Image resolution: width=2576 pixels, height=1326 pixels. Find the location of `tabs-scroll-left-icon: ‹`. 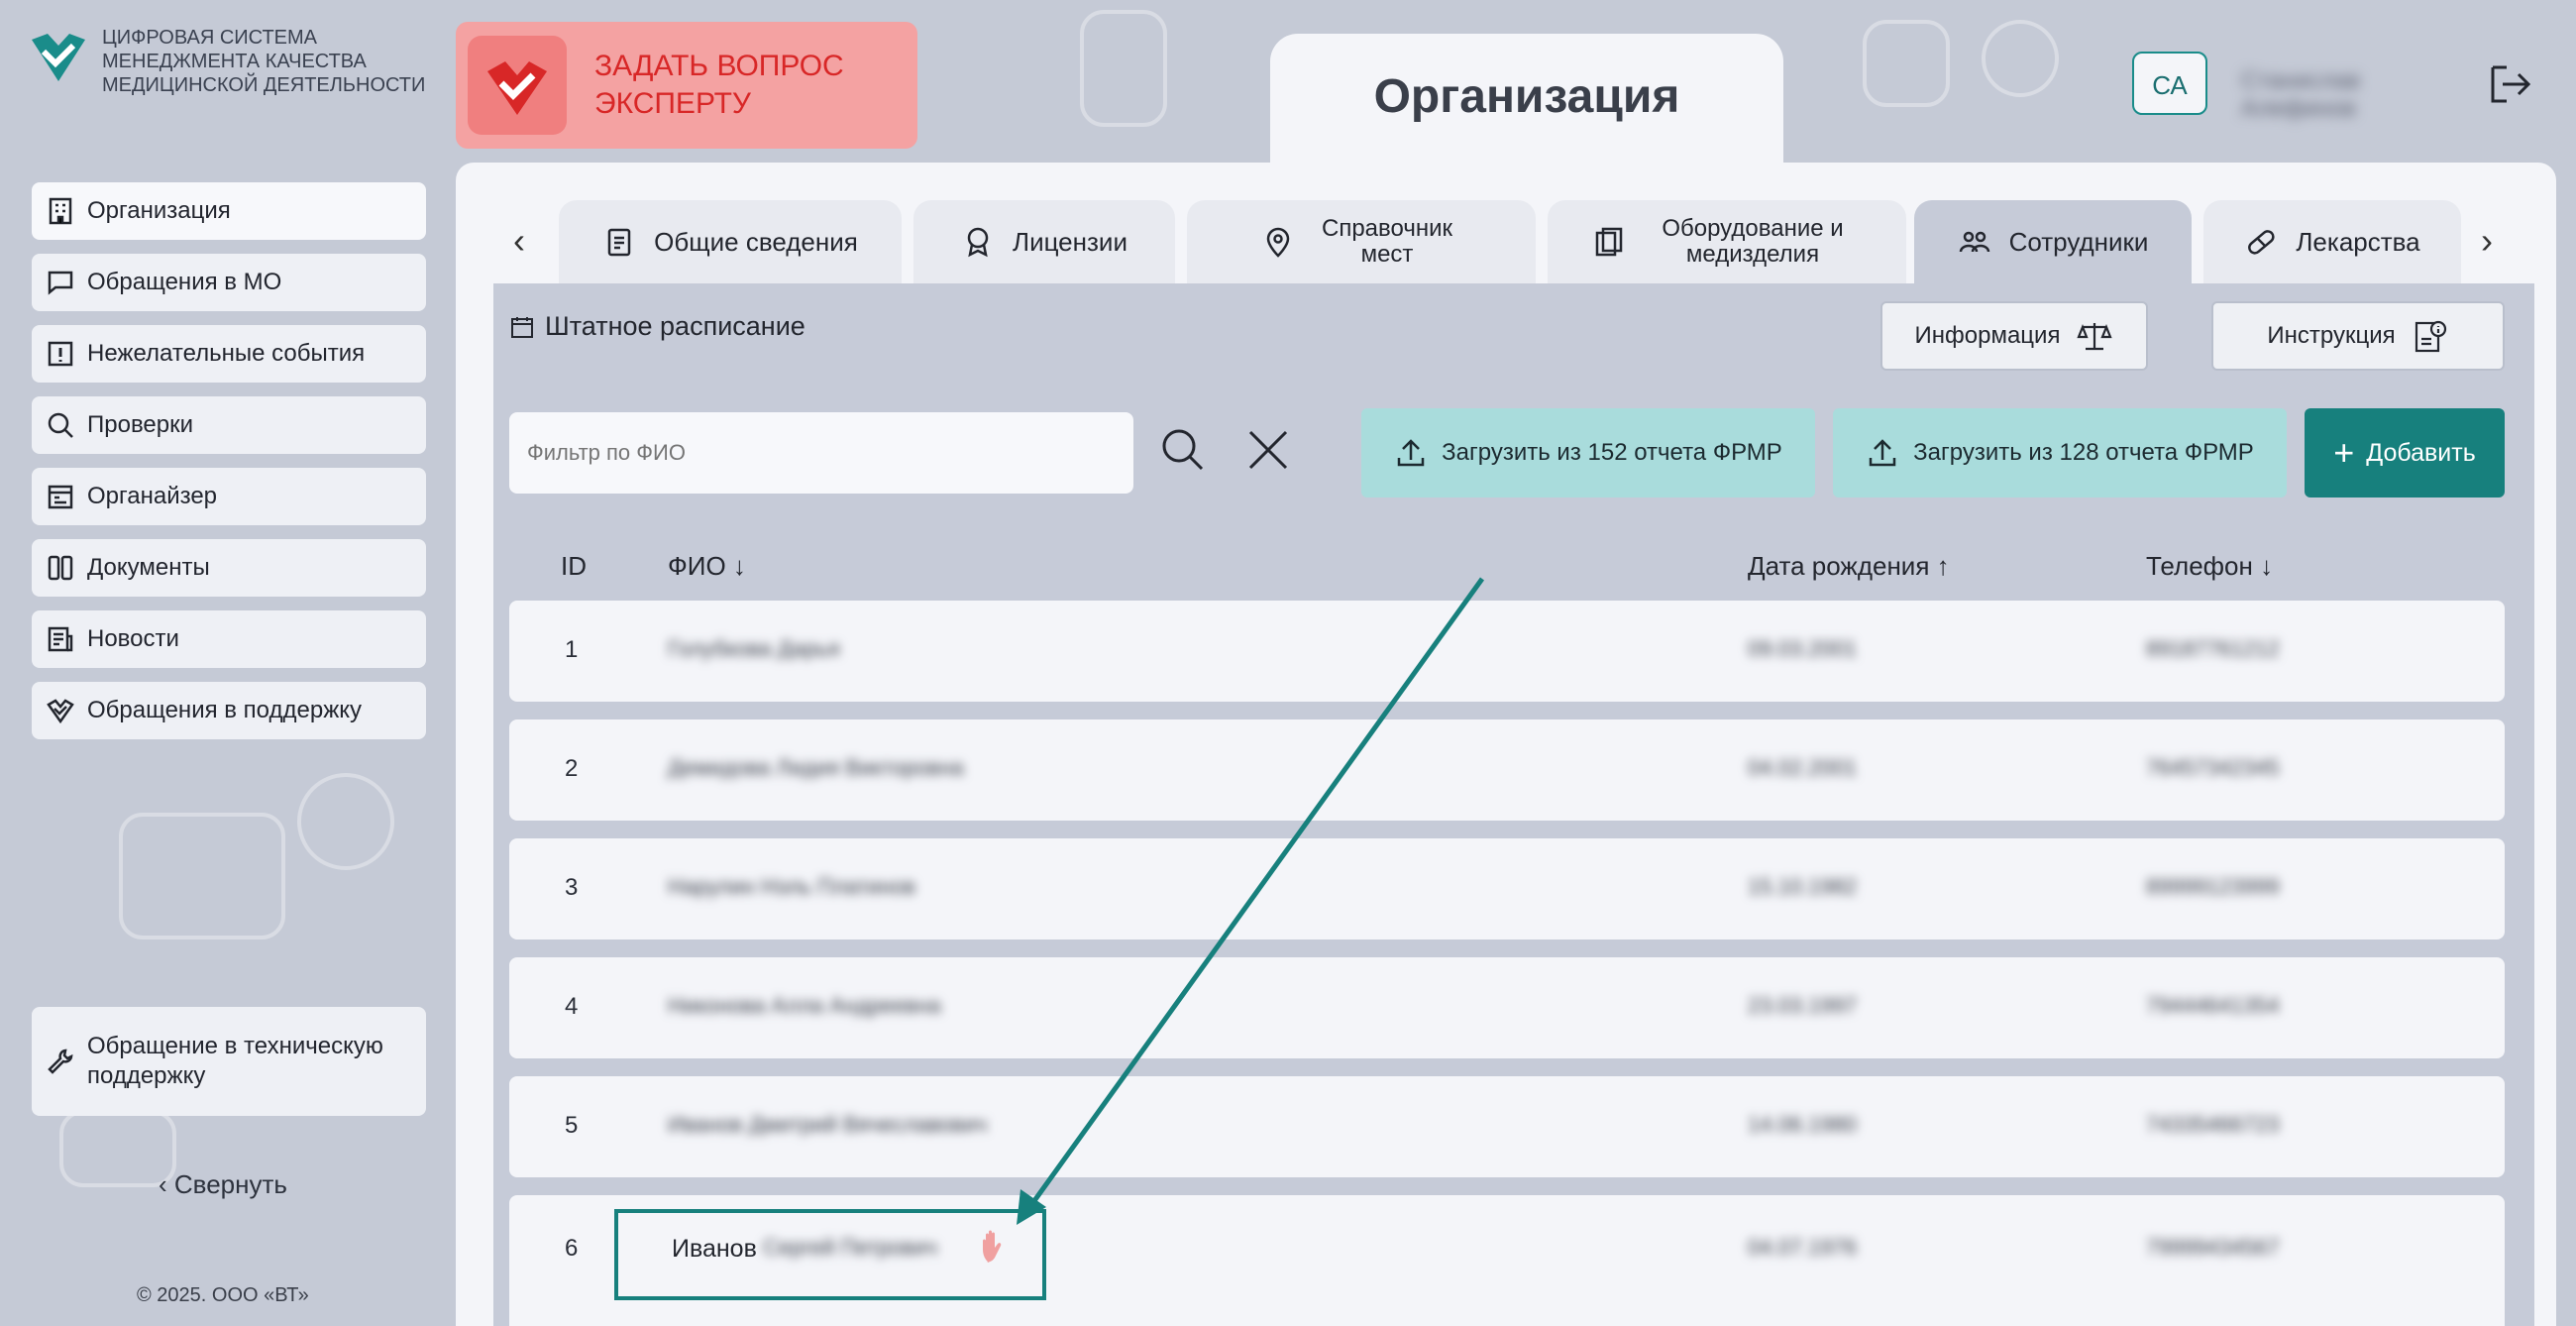

tabs-scroll-left-icon: ‹ is located at coordinates (519, 241).